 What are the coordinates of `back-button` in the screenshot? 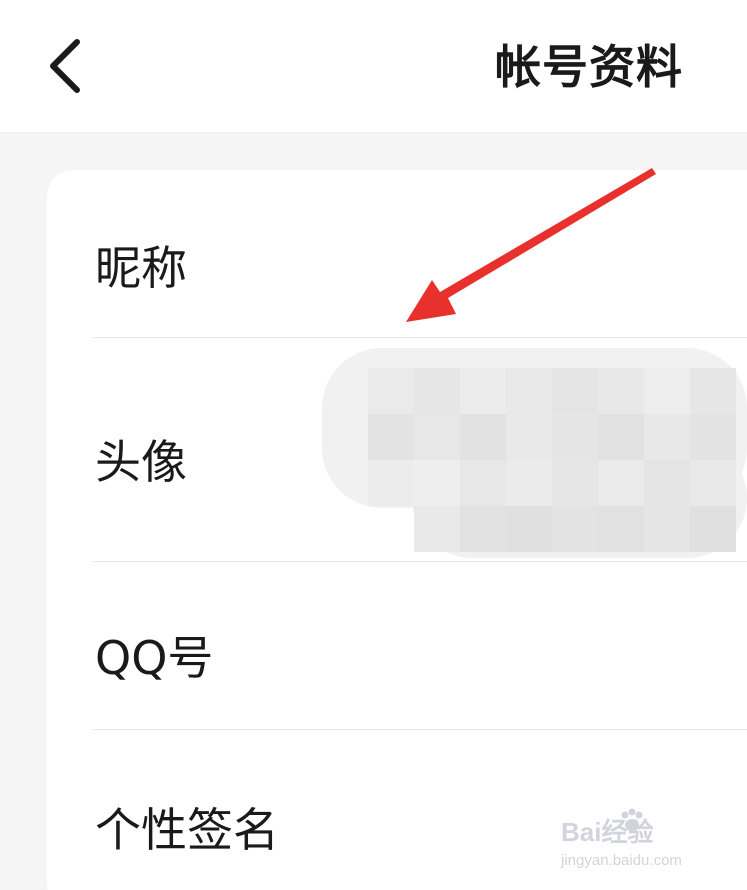 It's located at (65, 66).